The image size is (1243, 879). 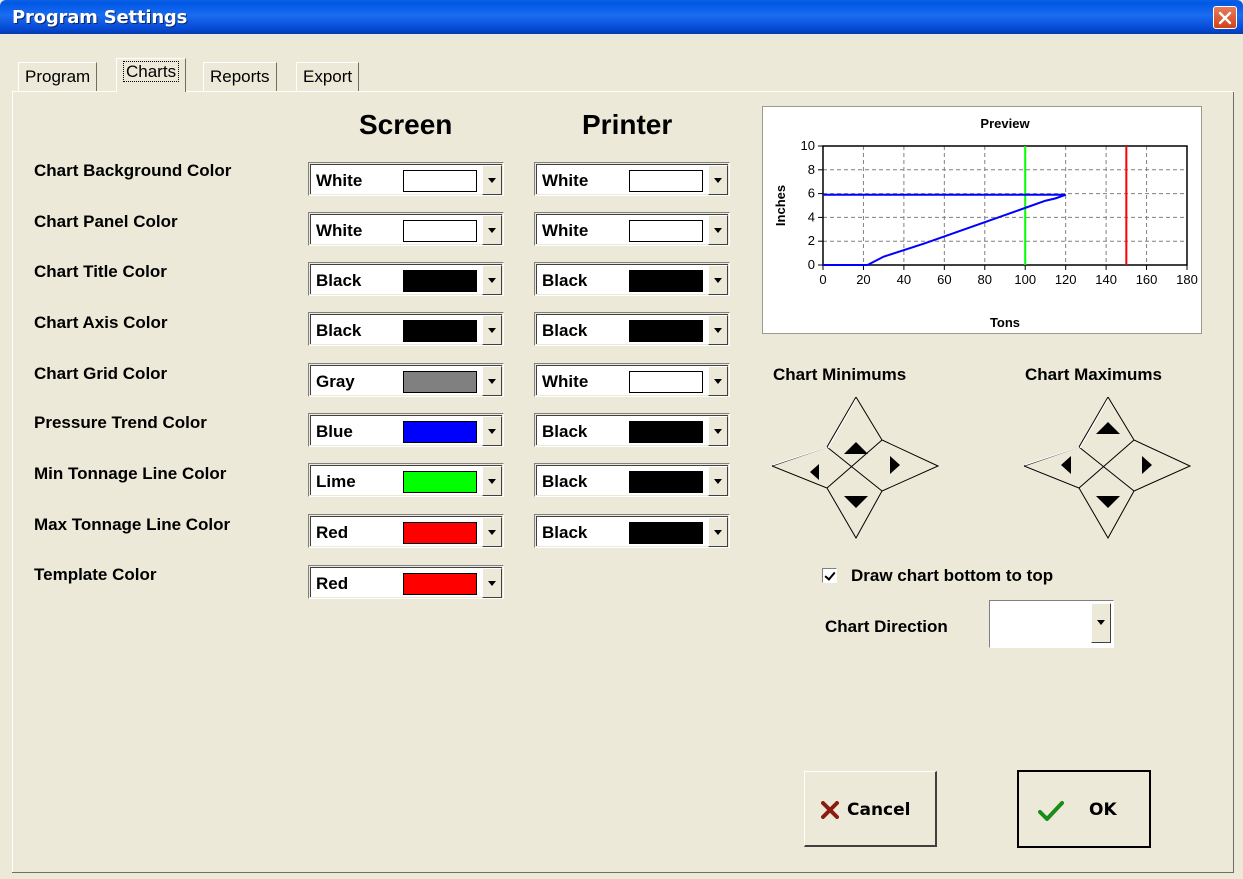 I want to click on screen-chart-axis-color-select: Black, so click(x=406, y=329).